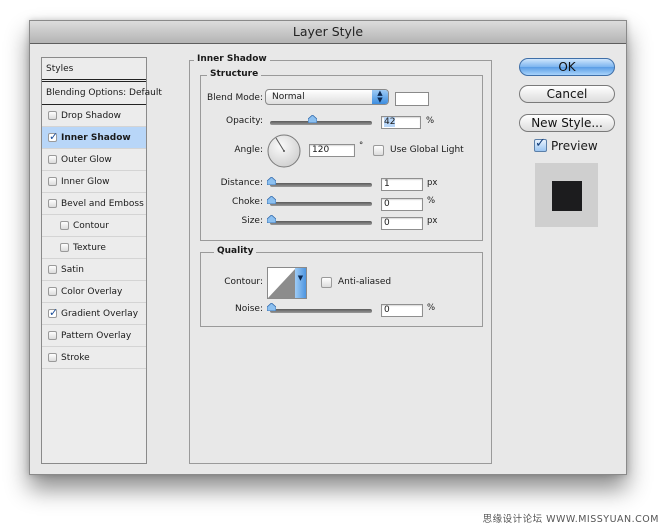 This screenshot has width=667, height=531. What do you see at coordinates (378, 150) in the screenshot?
I see `use-global-light-checkbox` at bounding box center [378, 150].